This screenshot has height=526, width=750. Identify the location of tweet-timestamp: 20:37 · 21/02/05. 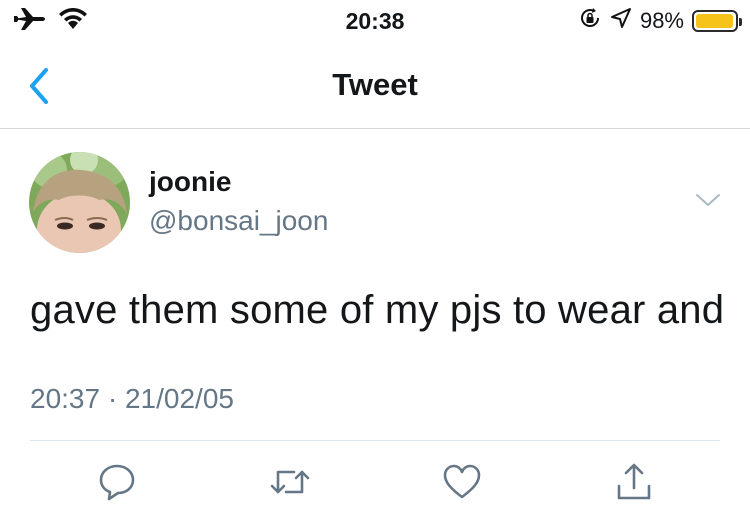
(132, 399).